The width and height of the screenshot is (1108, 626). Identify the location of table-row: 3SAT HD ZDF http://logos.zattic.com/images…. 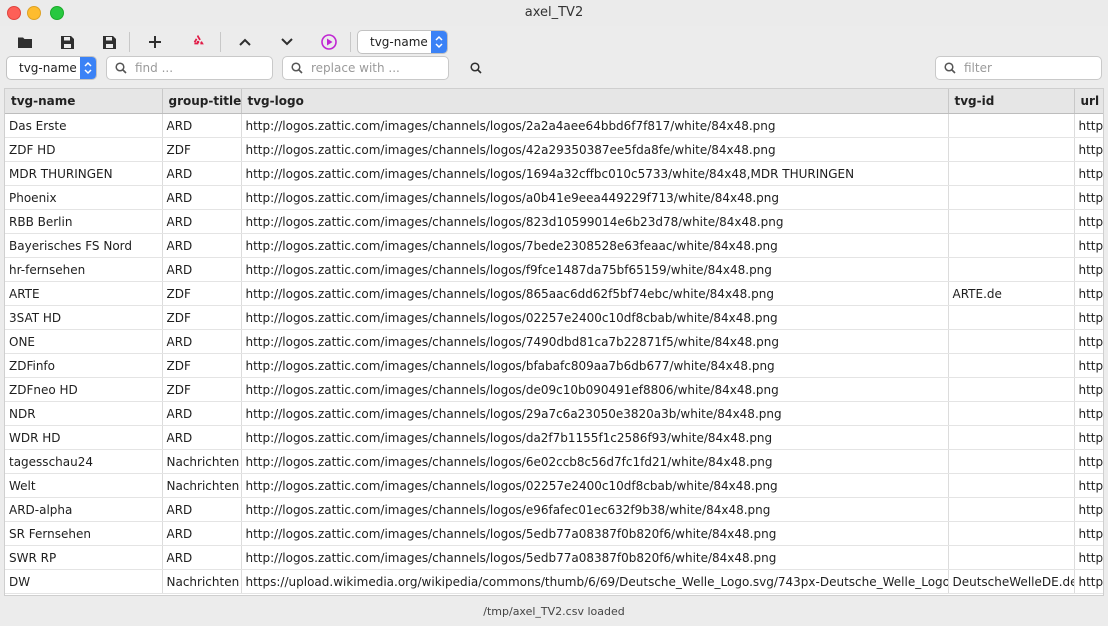
(554, 317).